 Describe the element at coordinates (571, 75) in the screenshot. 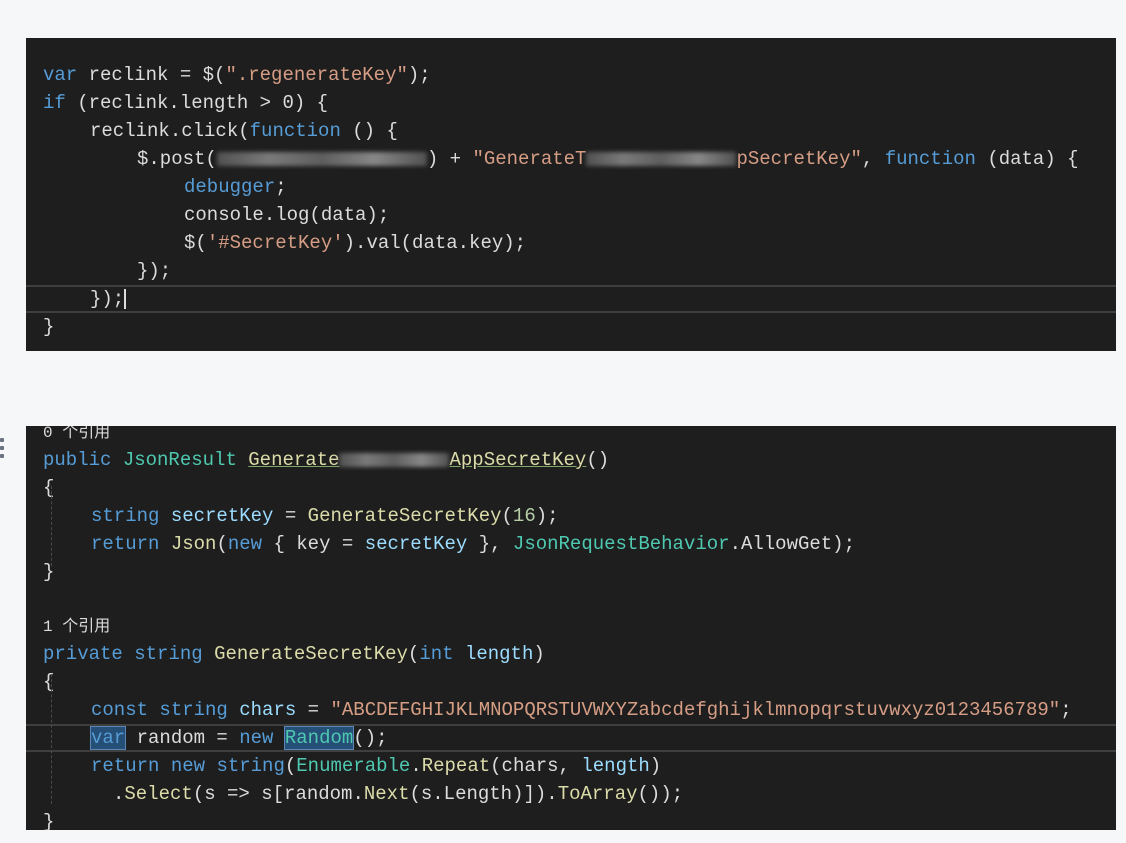

I see `code-line: var reclink = $(".regenerateKey");` at that location.